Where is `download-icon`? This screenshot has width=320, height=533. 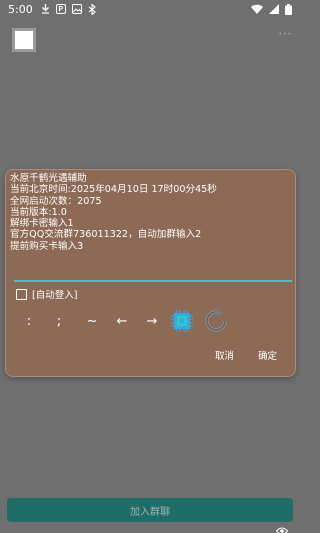
download-icon is located at coordinates (45, 9).